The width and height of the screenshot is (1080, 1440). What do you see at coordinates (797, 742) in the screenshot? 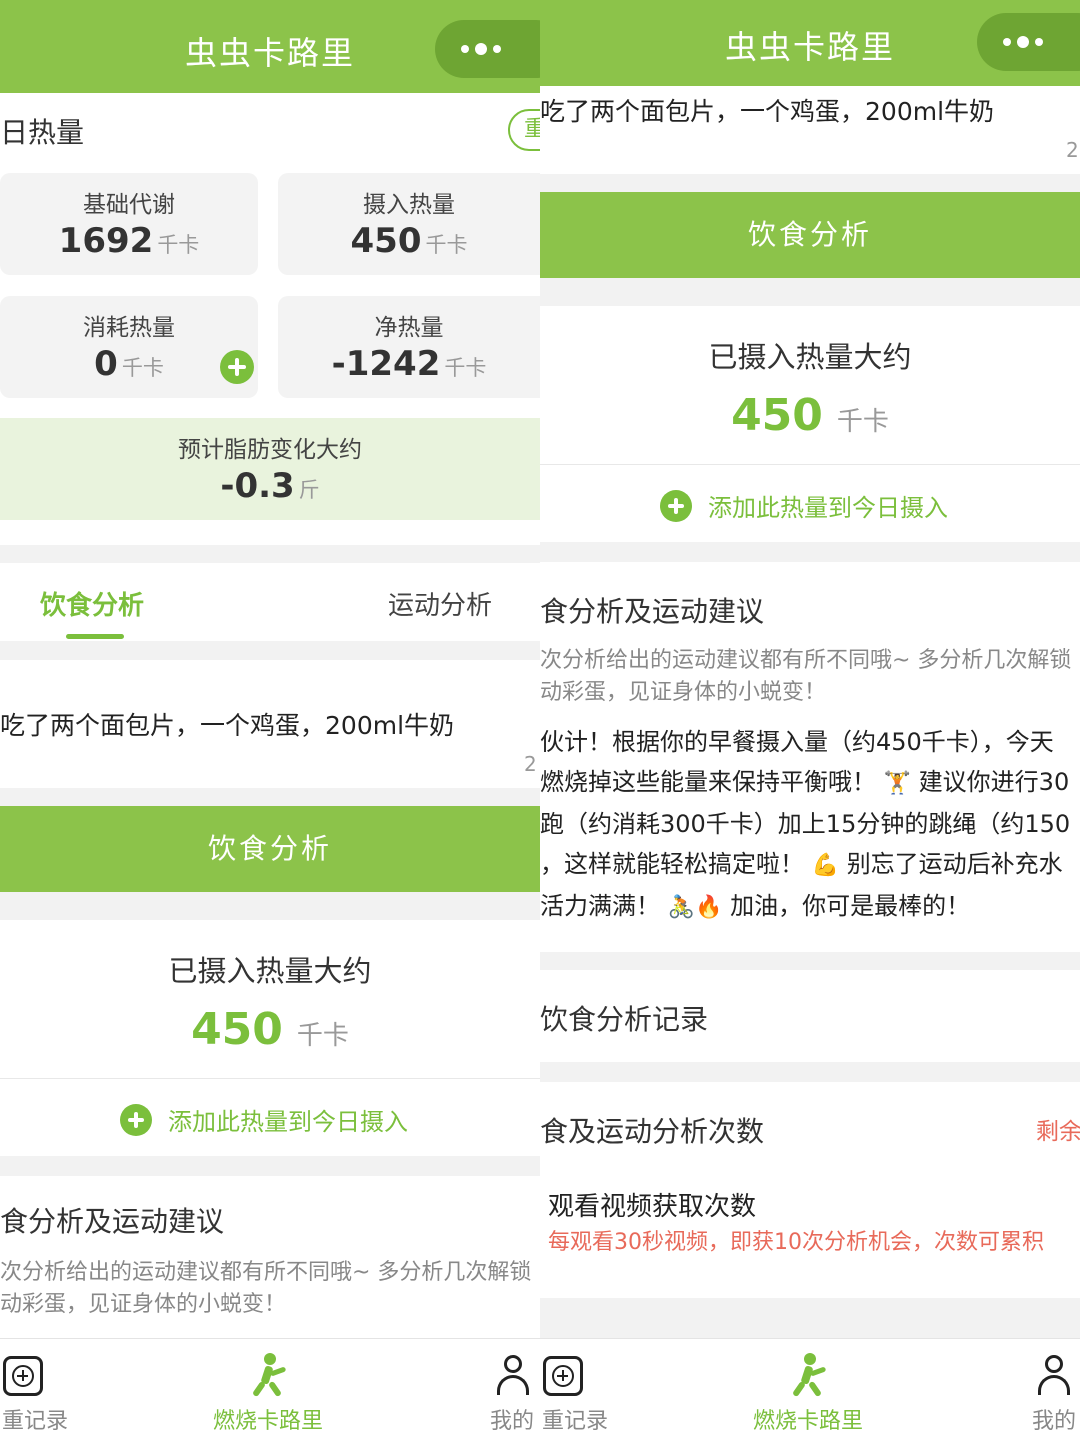
I see `advice-line: 伙计！根据你的早餐摄入量（约450千卡），今天` at bounding box center [797, 742].